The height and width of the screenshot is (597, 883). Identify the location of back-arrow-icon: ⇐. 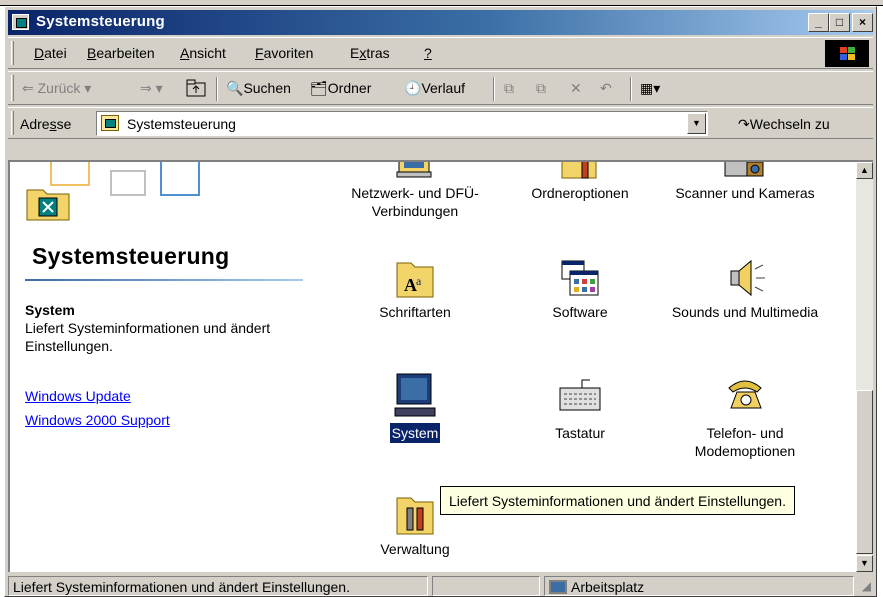
(28, 88).